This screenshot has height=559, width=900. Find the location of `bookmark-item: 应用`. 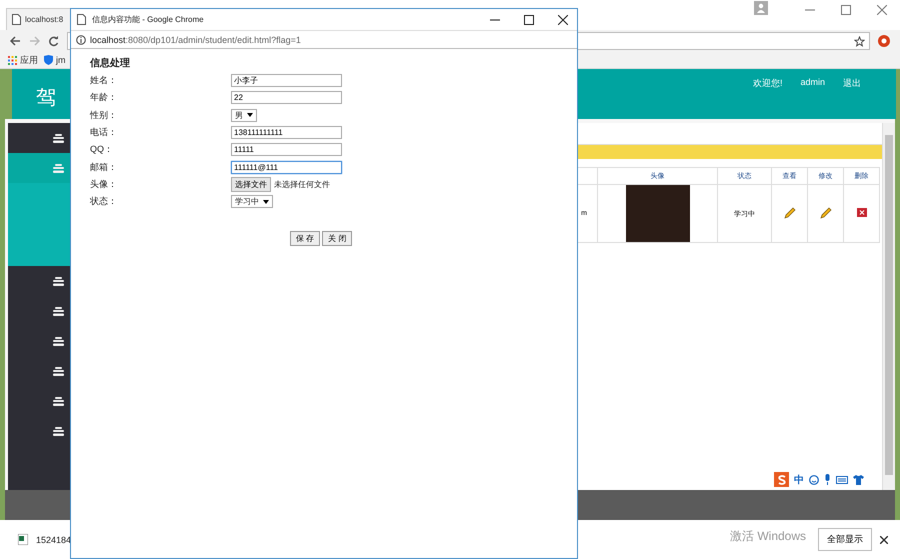

bookmark-item: 应用 is located at coordinates (23, 60).